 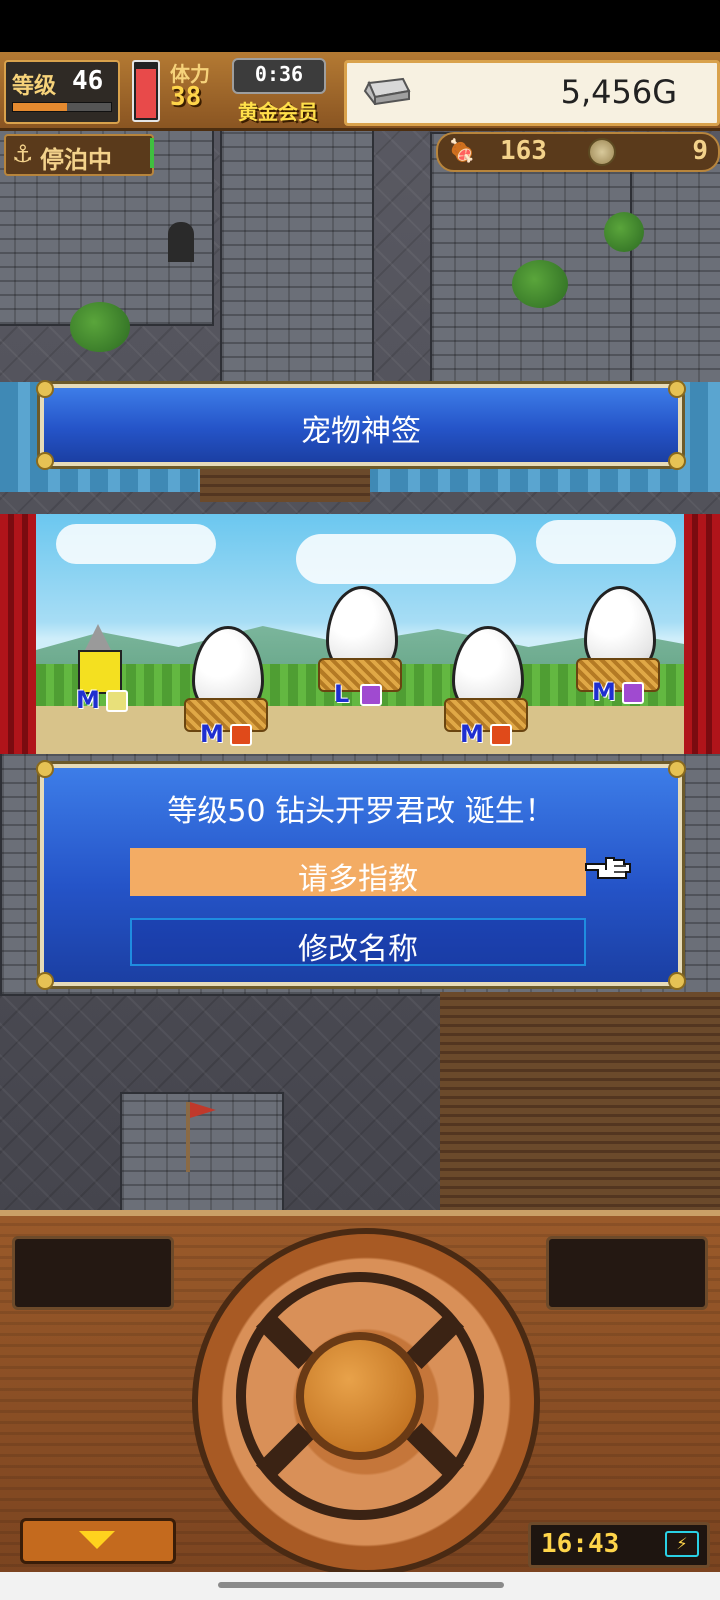 I want to click on clock-display: 16:43 ⚡, so click(x=619, y=1545).